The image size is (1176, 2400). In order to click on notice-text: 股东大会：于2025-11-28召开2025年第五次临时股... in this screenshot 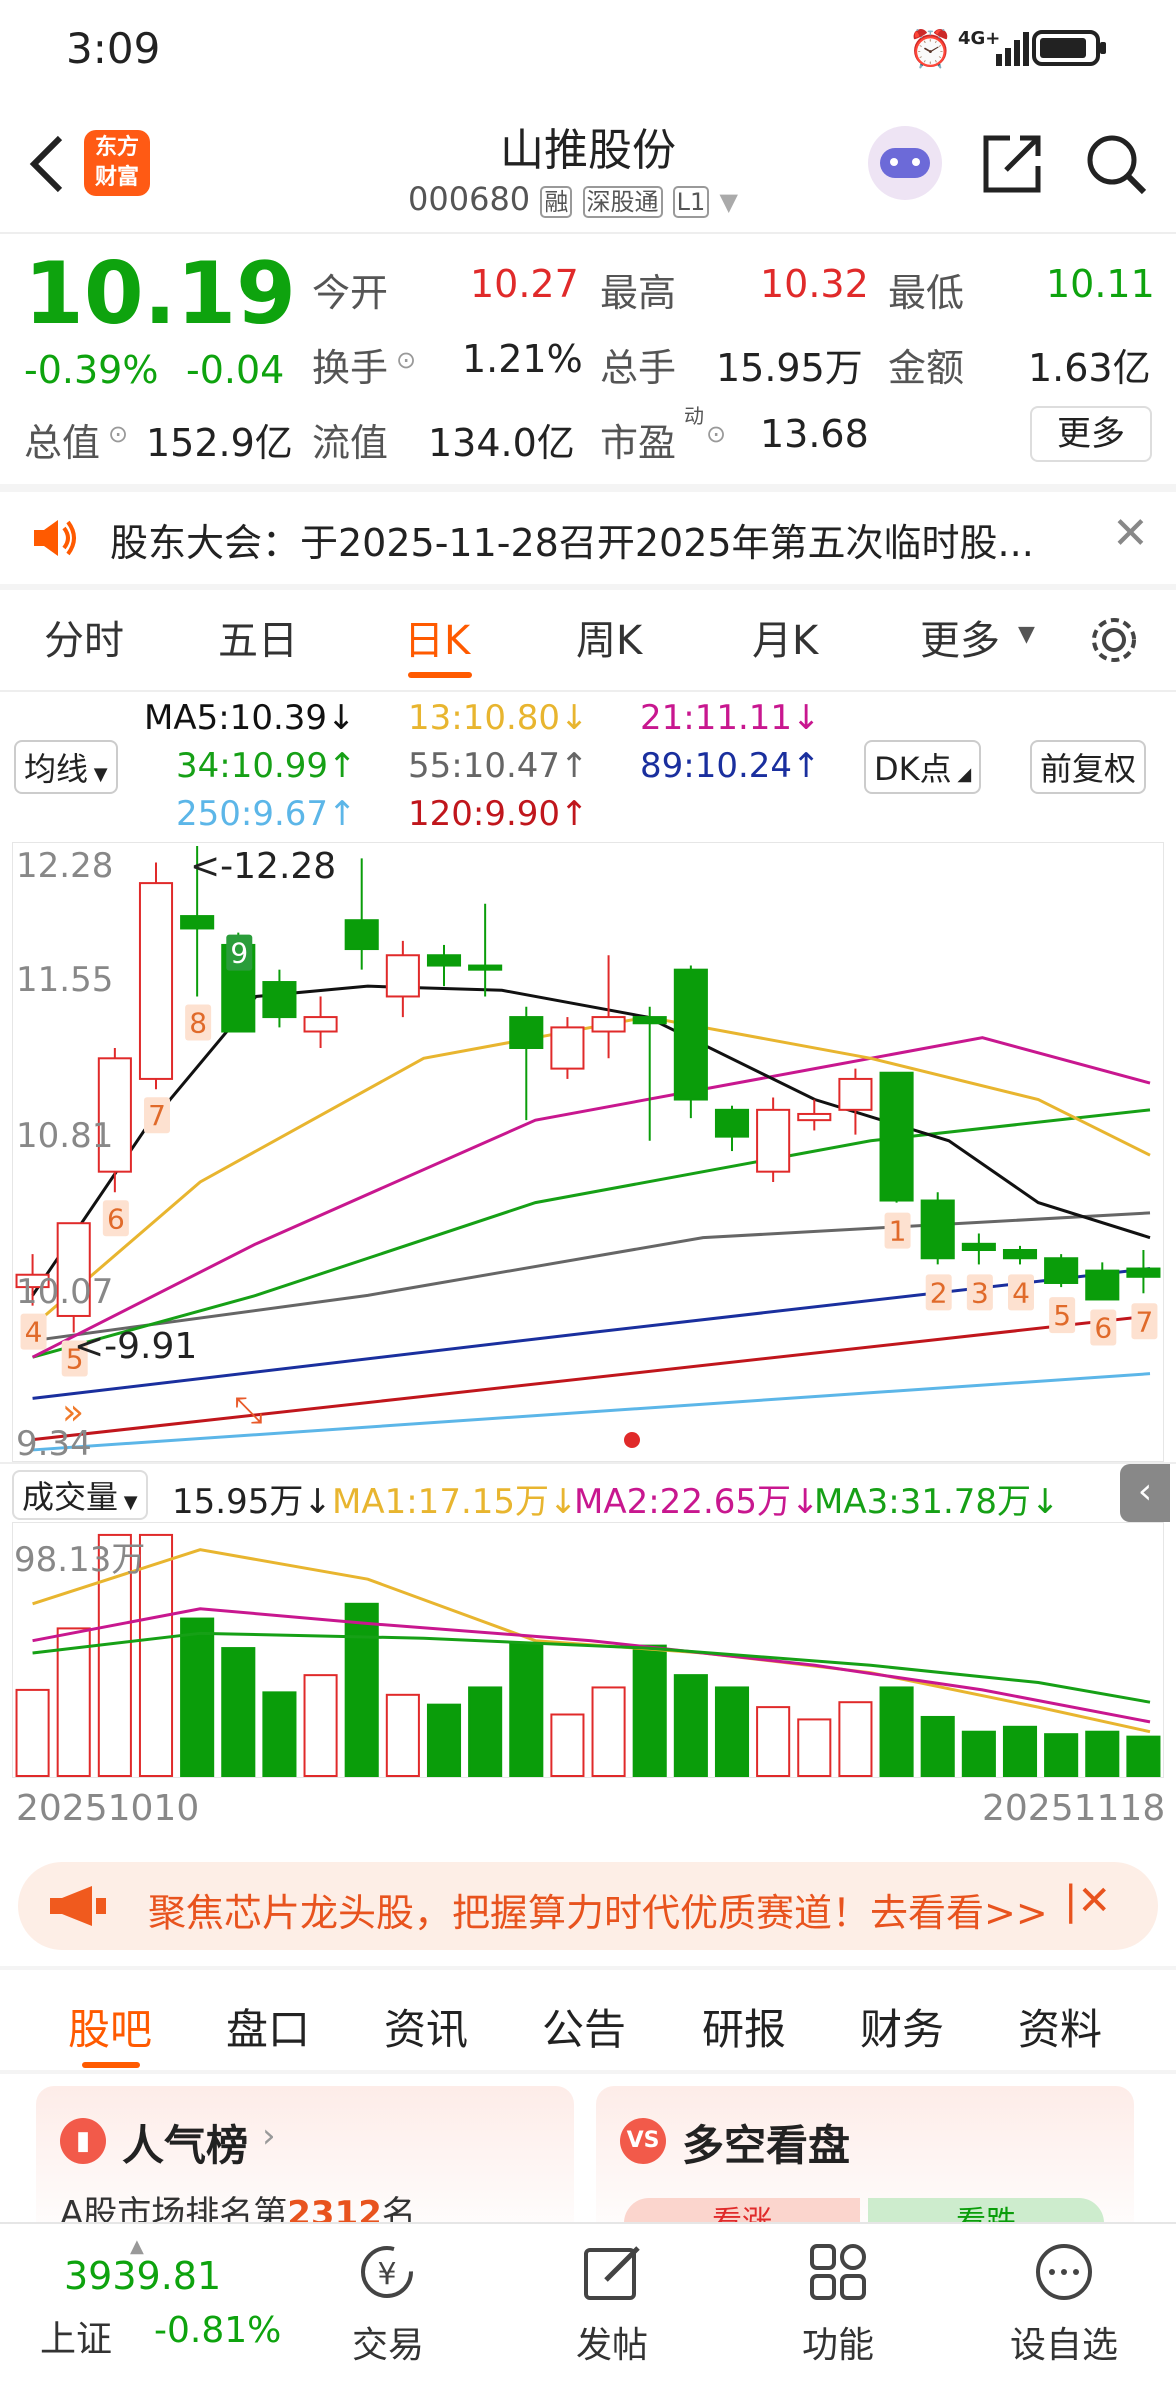, I will do `click(572, 543)`.